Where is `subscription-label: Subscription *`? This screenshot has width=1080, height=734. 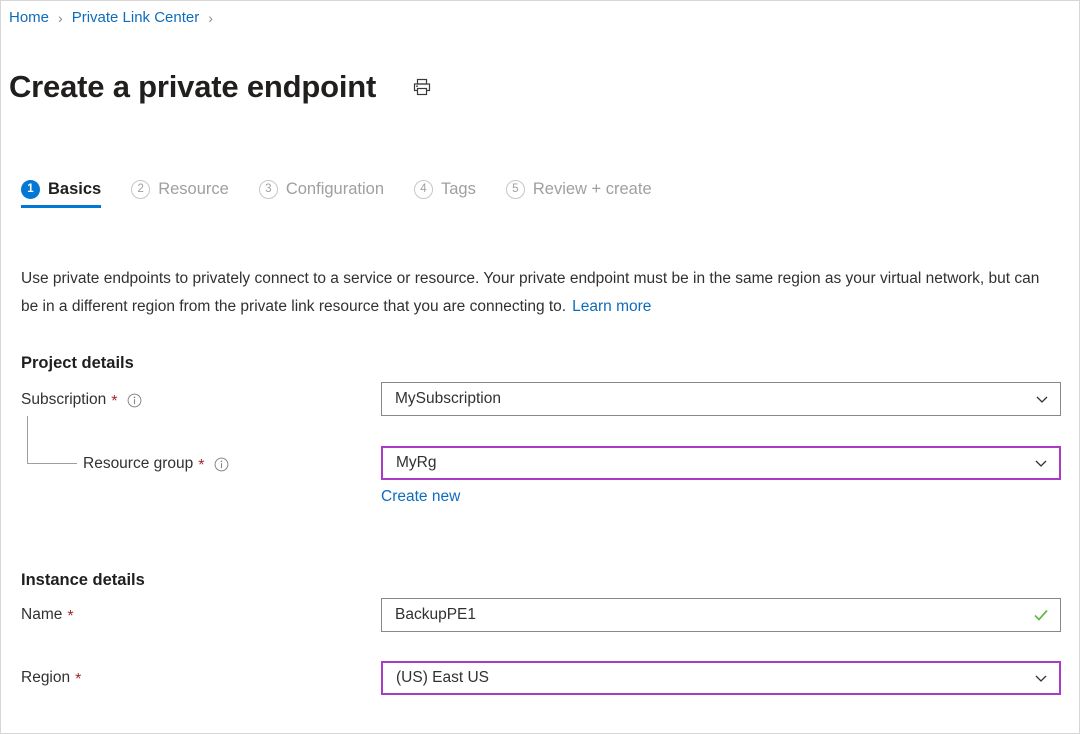
subscription-label: Subscription * is located at coordinates (81, 400).